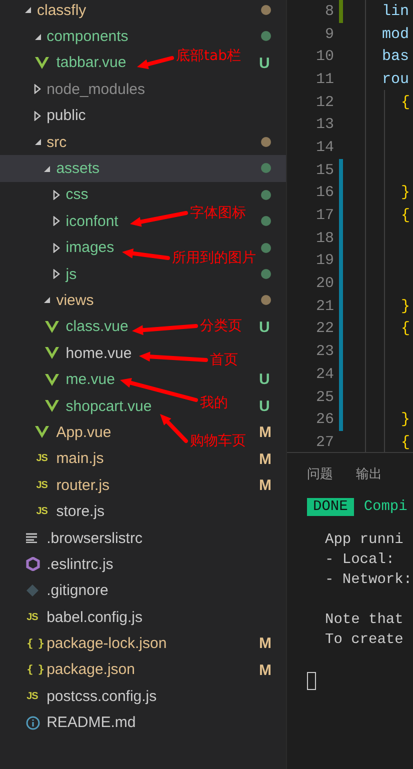 The image size is (413, 769). Describe the element at coordinates (396, 57) in the screenshot. I see `code-text: bas` at that location.